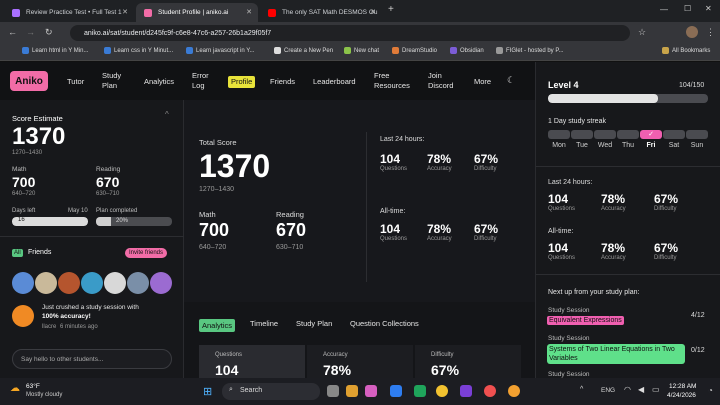 This screenshot has height=405, width=720. I want to click on battery-icon: ▭, so click(656, 389).